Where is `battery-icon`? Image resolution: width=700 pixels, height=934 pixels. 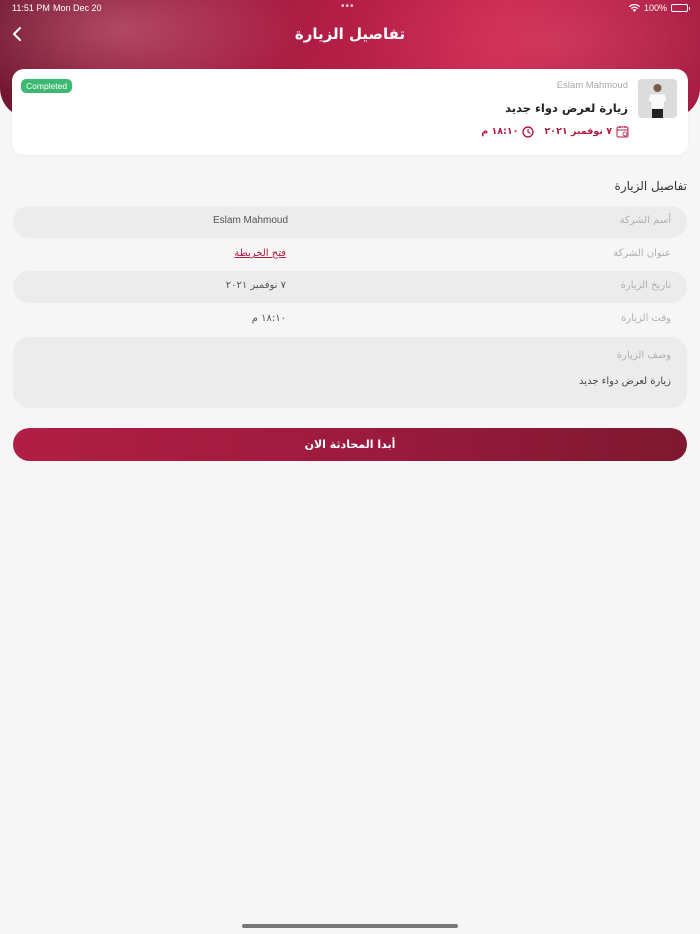 battery-icon is located at coordinates (680, 8).